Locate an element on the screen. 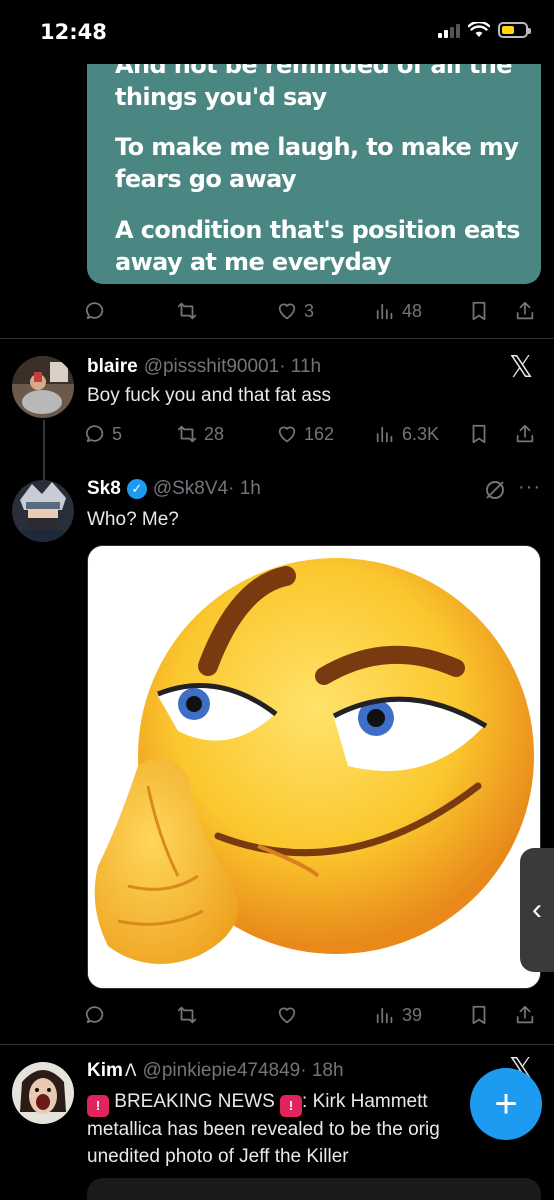  tweet3-header: Kim ⴷ @pinkiepie474849 · 18h is located at coordinates (215, 1071).